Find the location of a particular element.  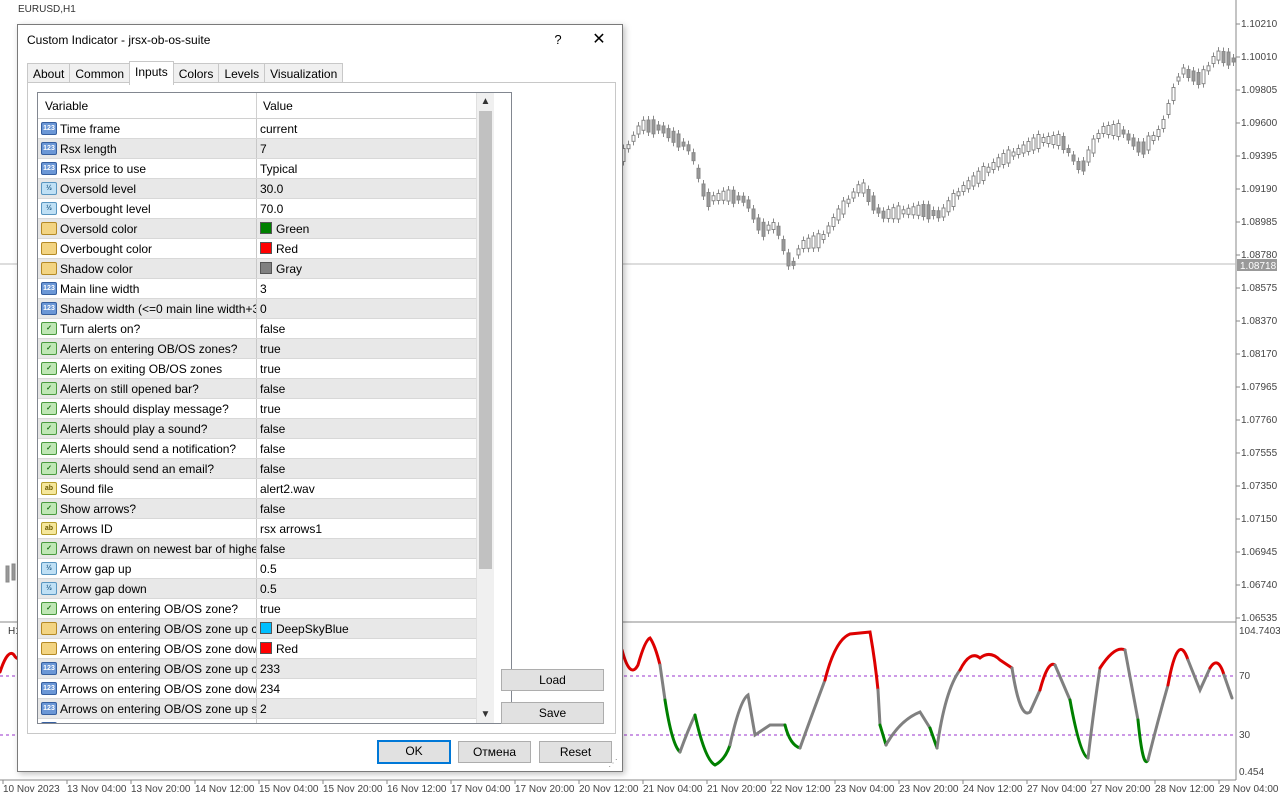

input-value: DeepSkyBlue is located at coordinates (312, 629).